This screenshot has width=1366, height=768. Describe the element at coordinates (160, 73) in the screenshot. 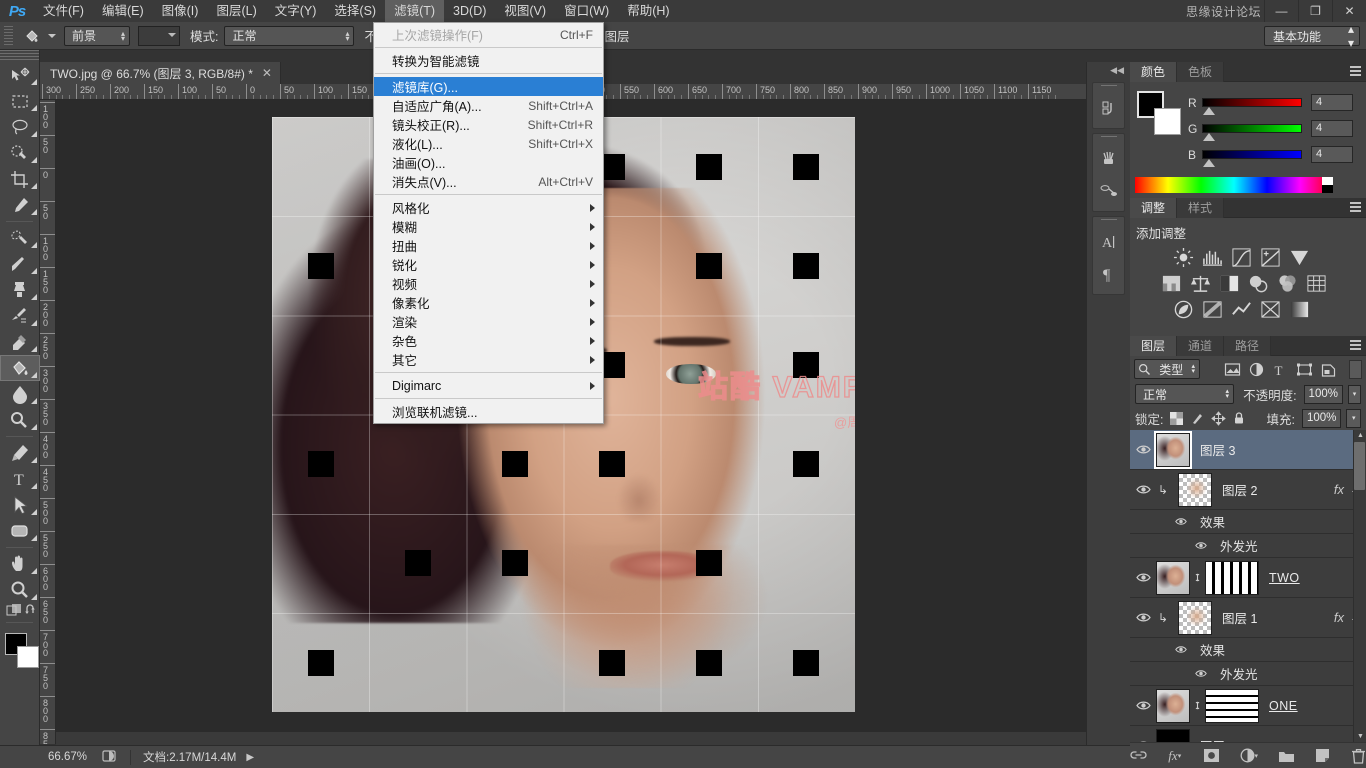

I see `document-tab: TWO.jpg @ 66.7% (图层 3, RGB/8#) * ✕` at that location.